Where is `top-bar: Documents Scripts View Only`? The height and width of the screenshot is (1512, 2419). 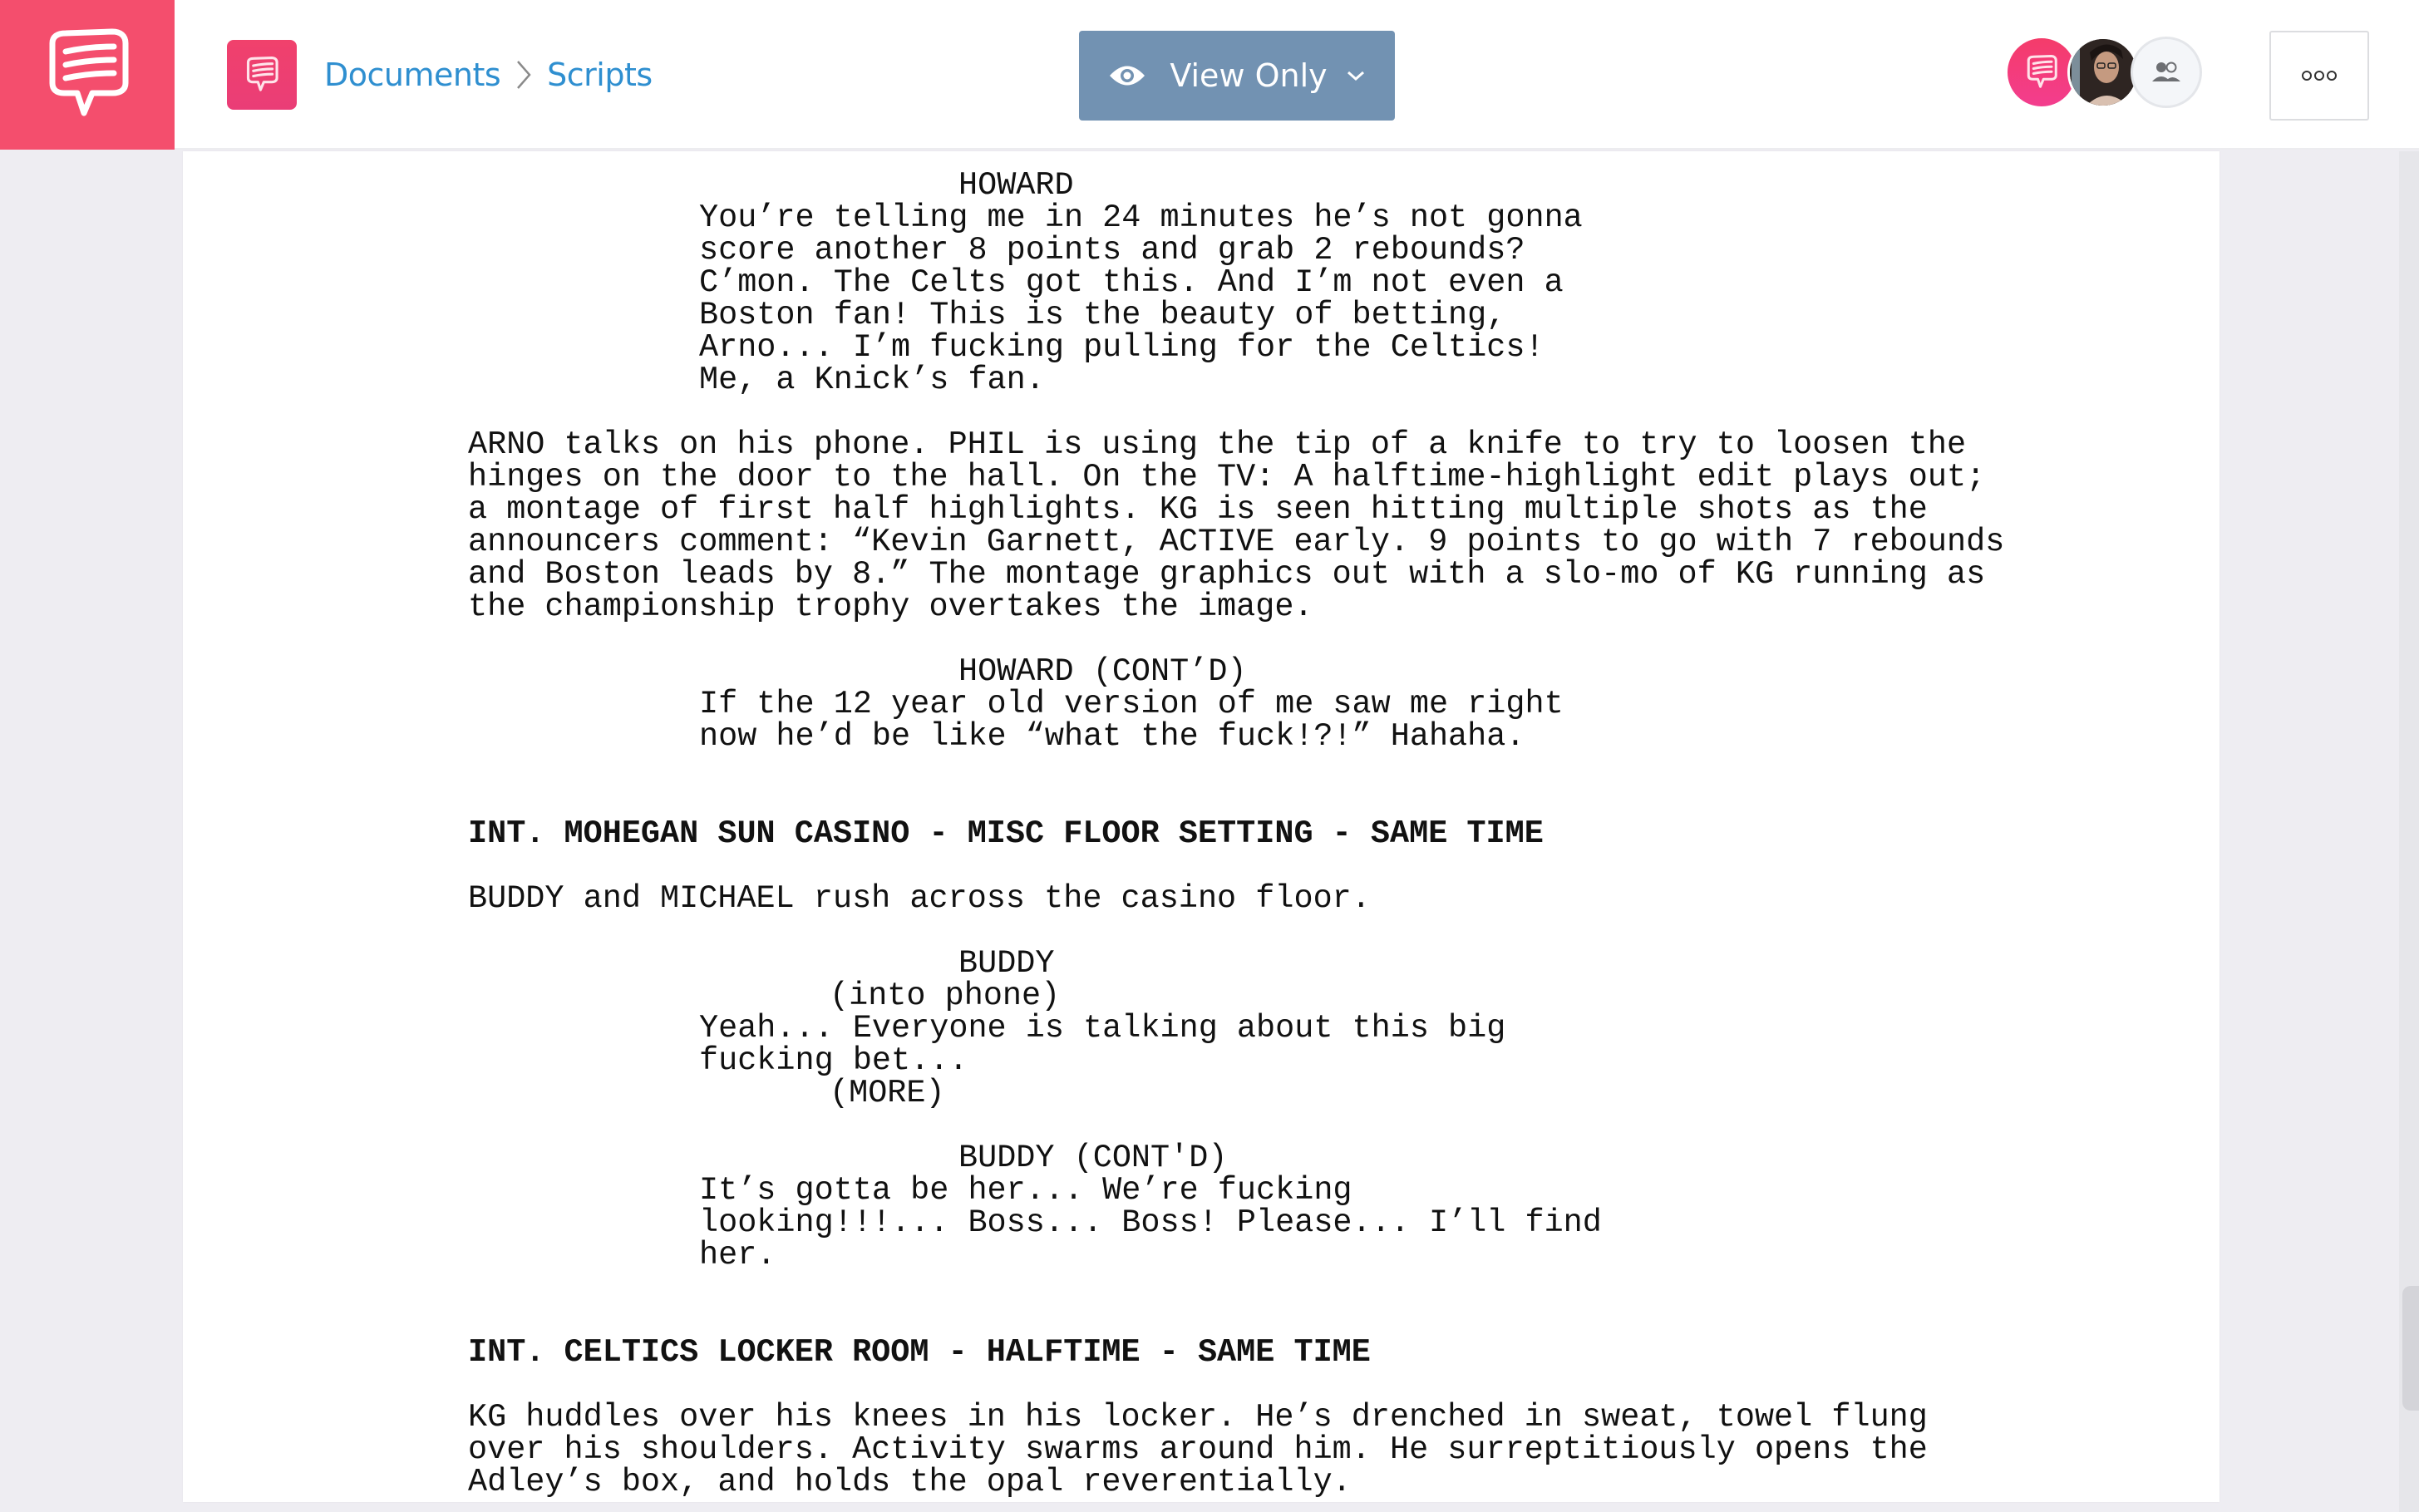
top-bar: Documents Scripts View Only is located at coordinates (1209, 75).